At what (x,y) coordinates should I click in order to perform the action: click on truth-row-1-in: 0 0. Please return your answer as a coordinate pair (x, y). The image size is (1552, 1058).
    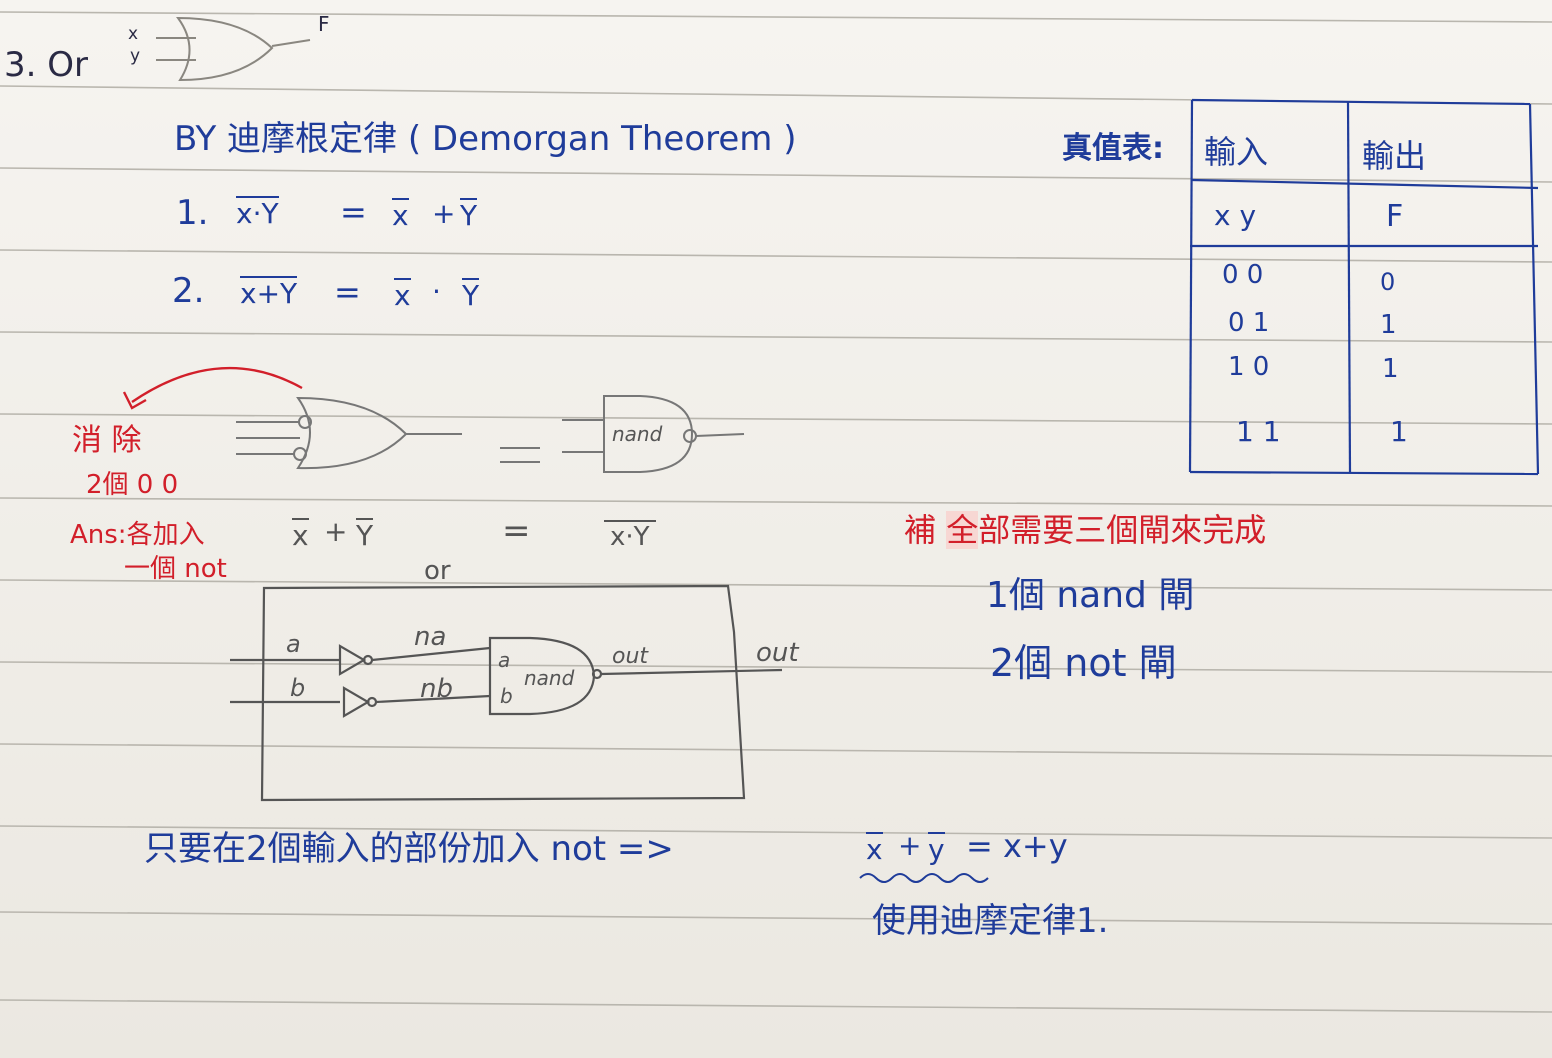
    Looking at the image, I should click on (1243, 275).